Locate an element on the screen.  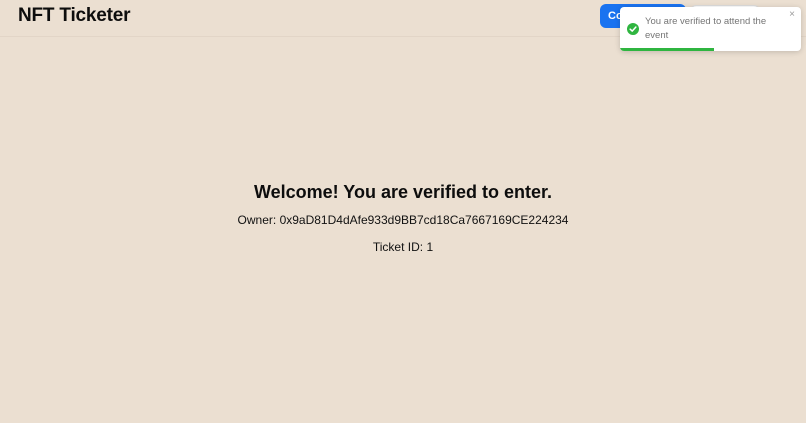
toast-message: You are verified to attend the event is located at coordinates (706, 28).